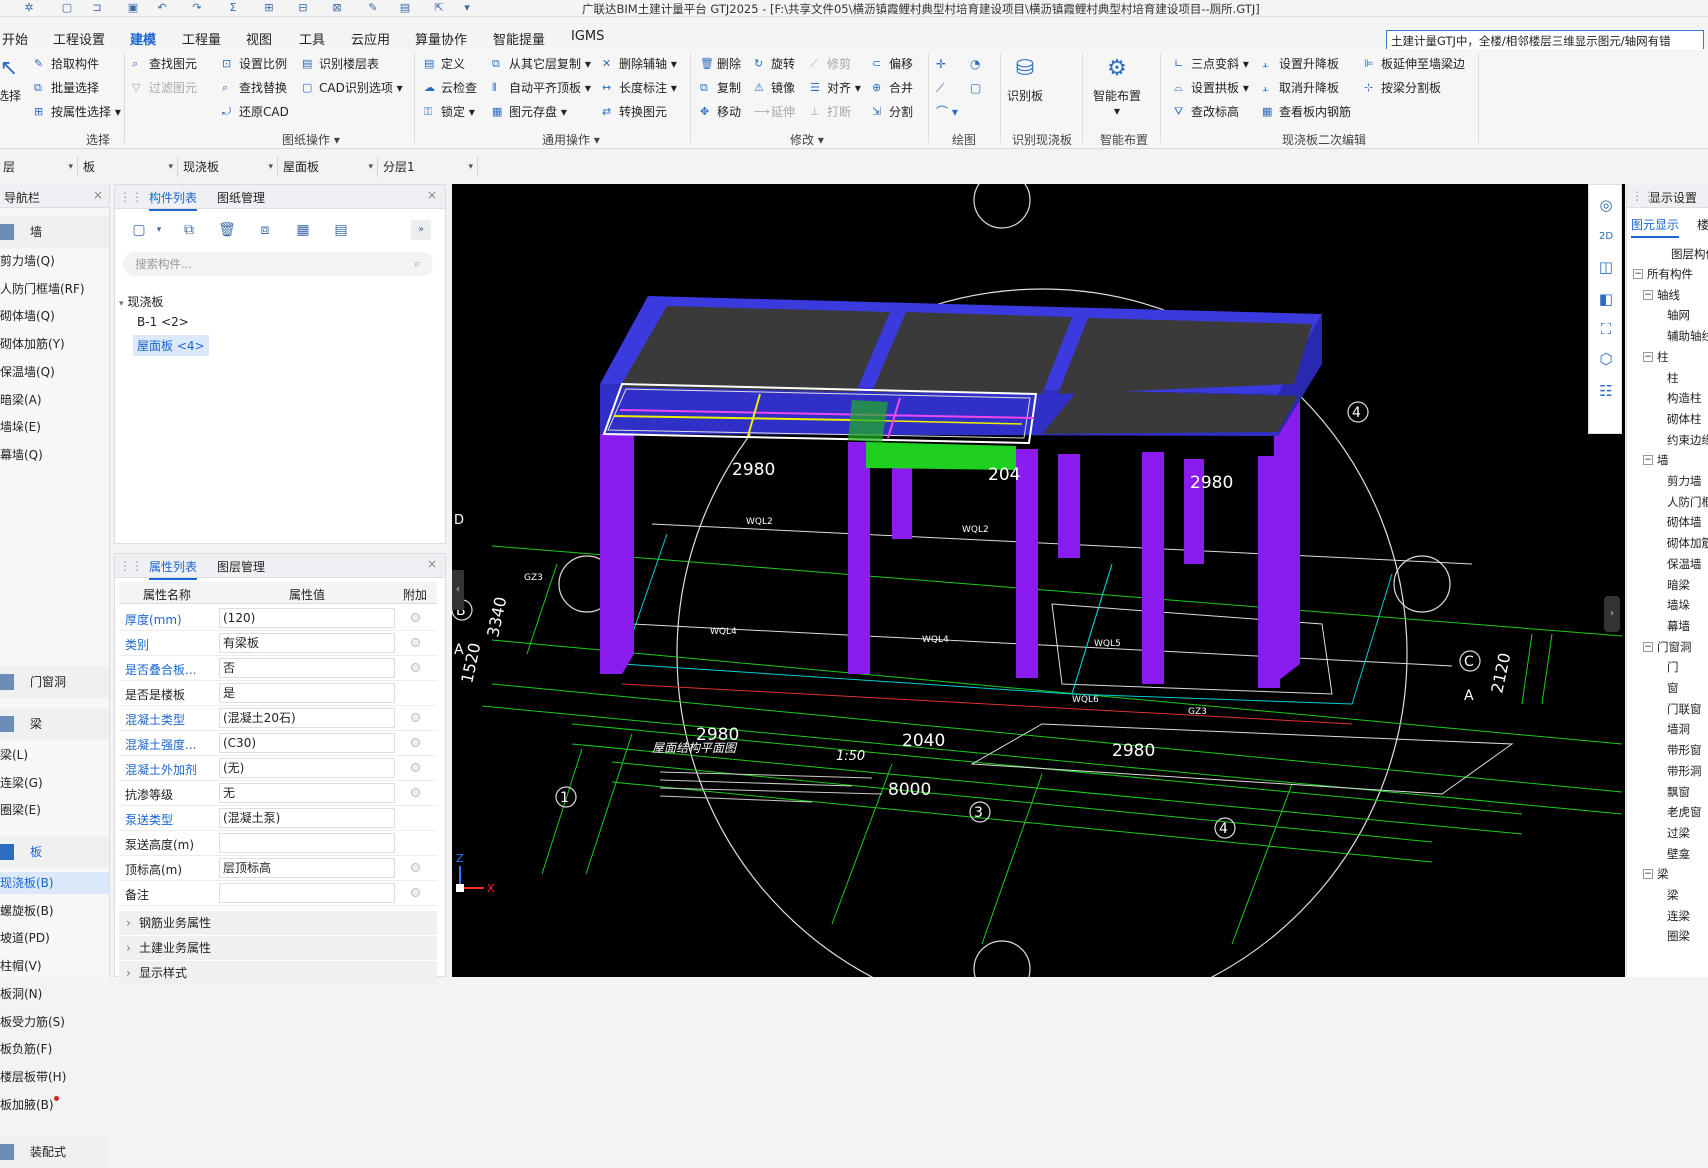 The height and width of the screenshot is (1168, 1708). What do you see at coordinates (519, 38) in the screenshot?
I see `menu-smart-extract: 智能提量` at bounding box center [519, 38].